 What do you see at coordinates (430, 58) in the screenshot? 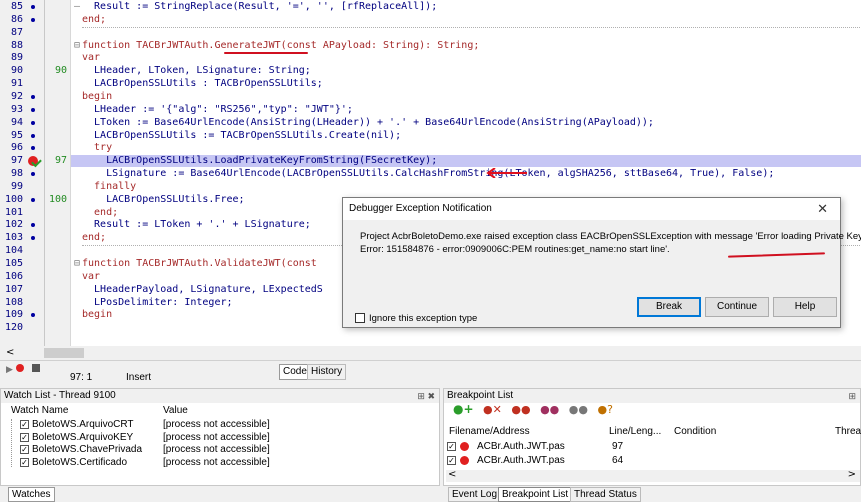
I see `code-line: 89 var` at bounding box center [430, 58].